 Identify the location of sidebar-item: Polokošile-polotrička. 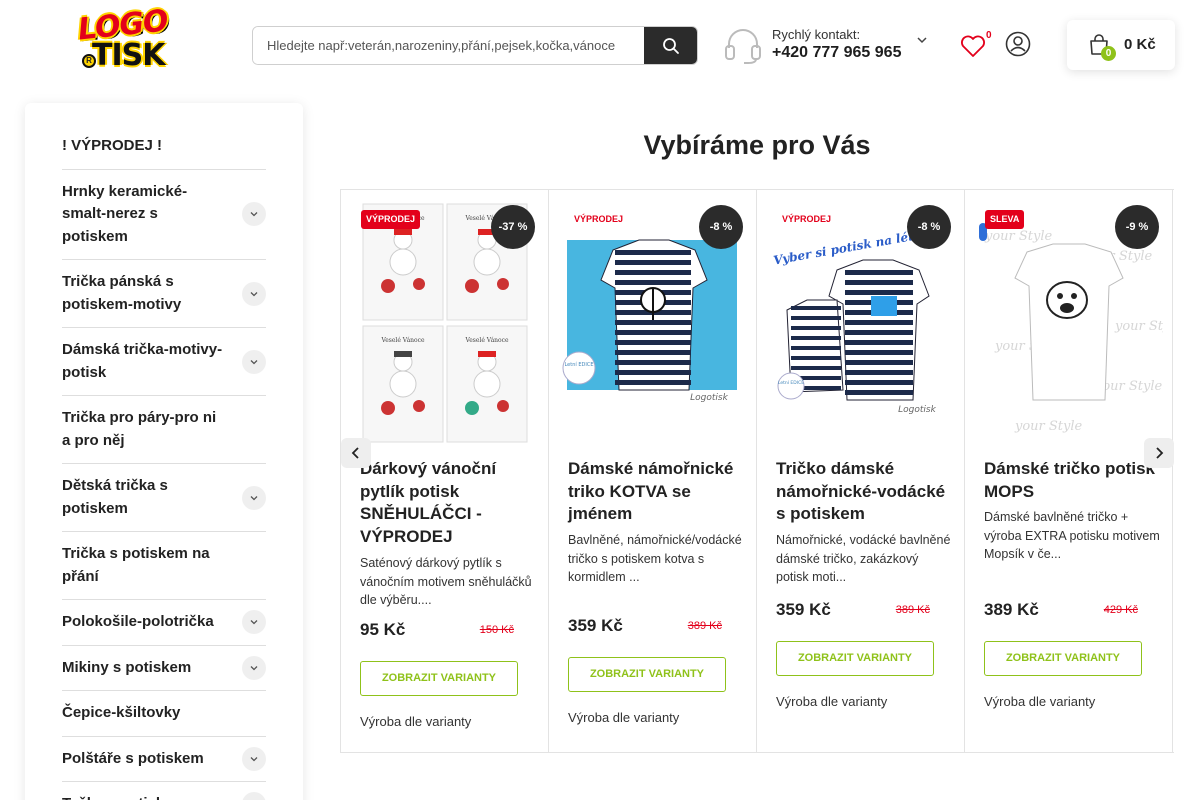
(164, 623).